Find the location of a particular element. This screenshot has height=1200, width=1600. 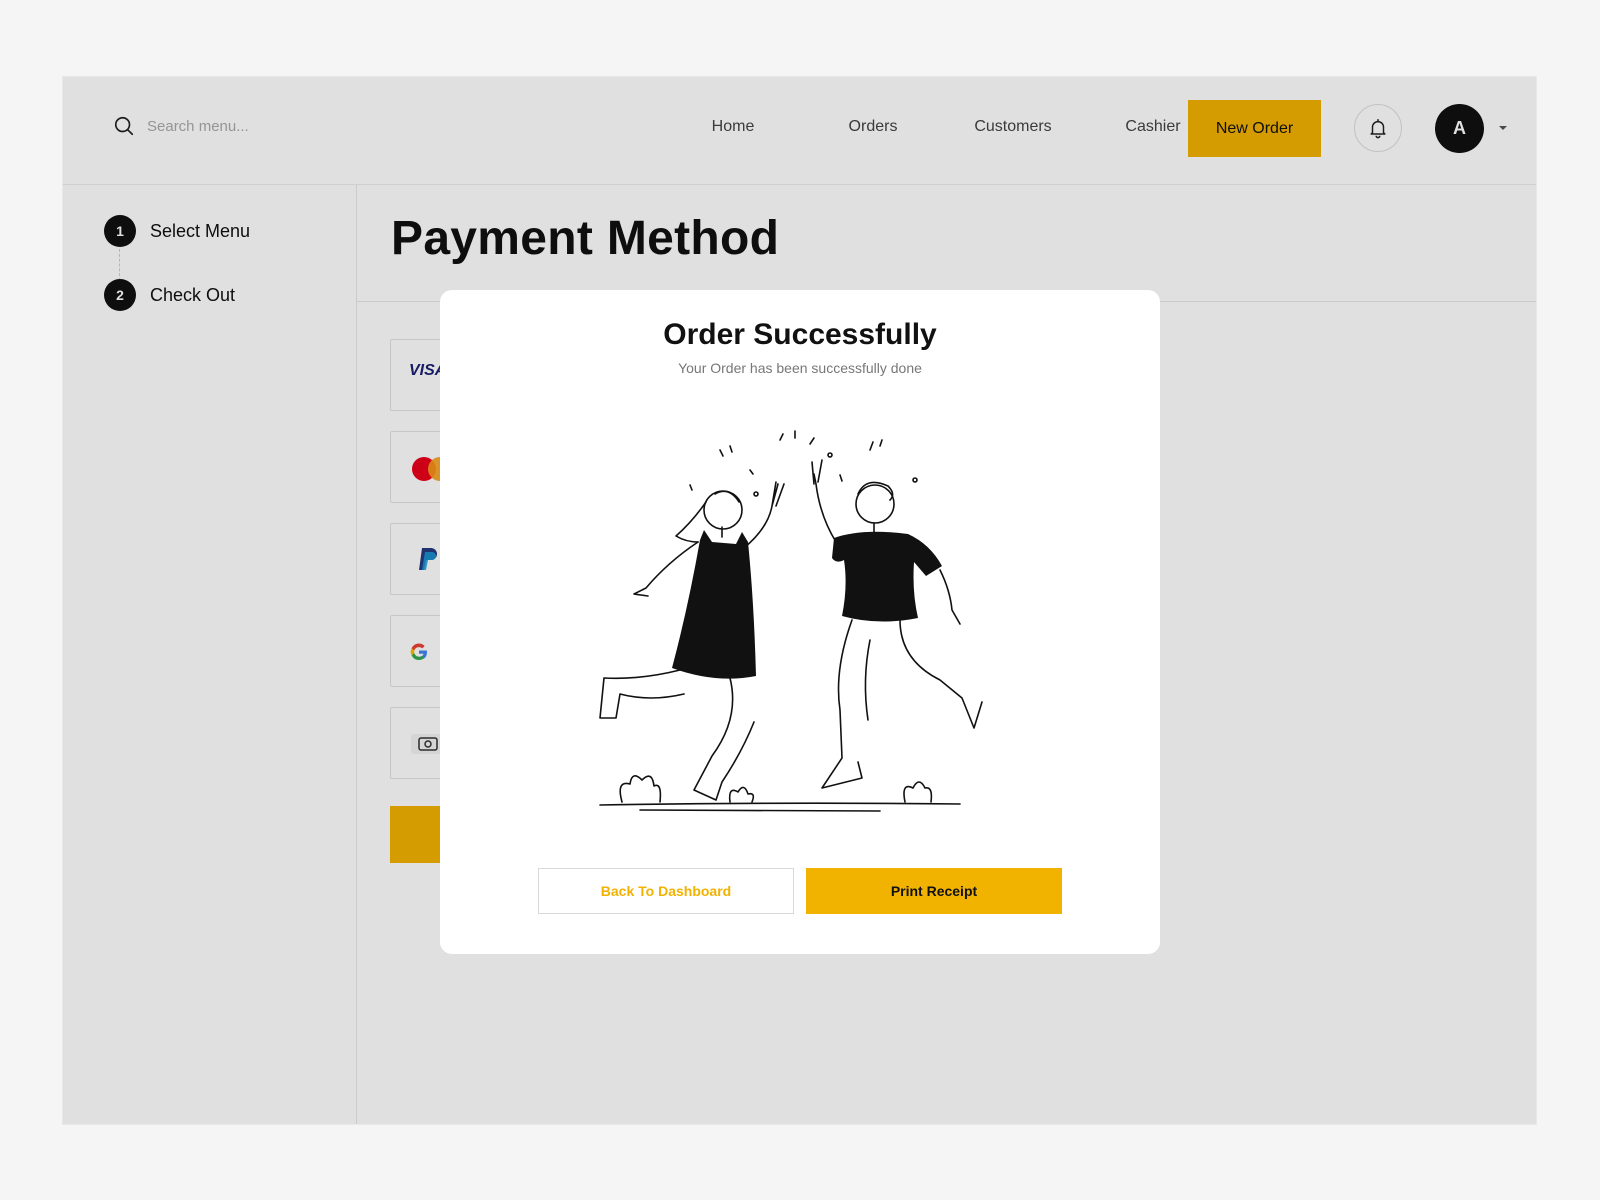

print-receipt-button: Print Receipt is located at coordinates (934, 891).